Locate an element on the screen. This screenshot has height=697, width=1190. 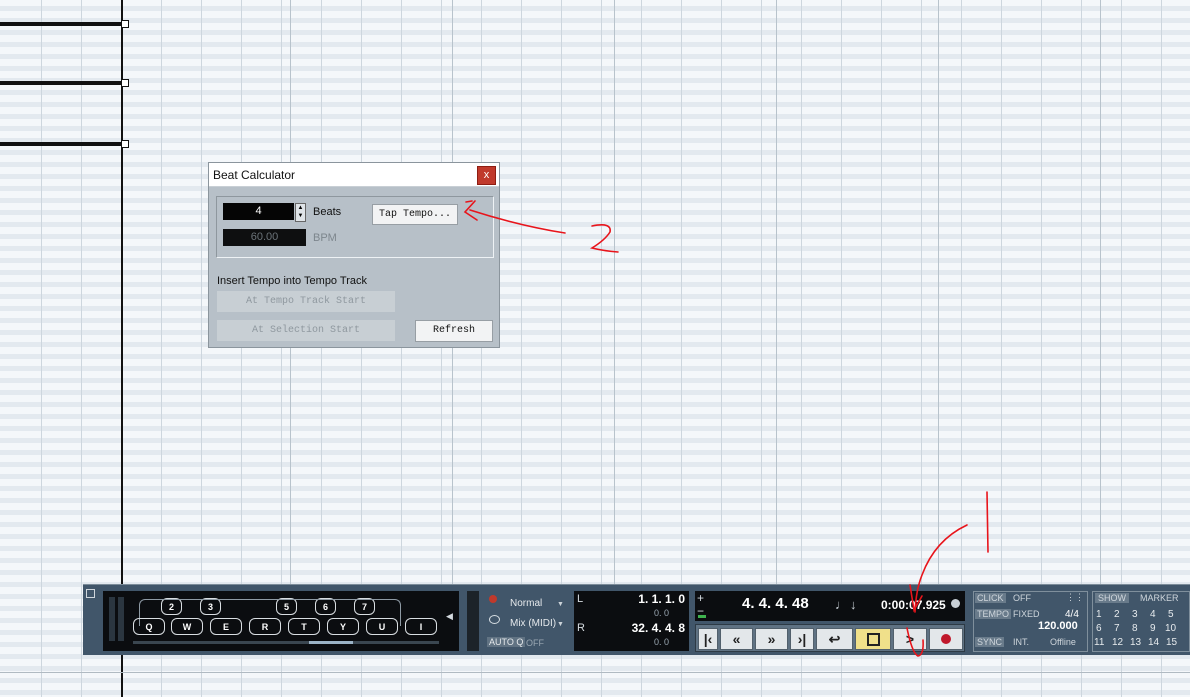
divider is located at coordinates (595, 672).